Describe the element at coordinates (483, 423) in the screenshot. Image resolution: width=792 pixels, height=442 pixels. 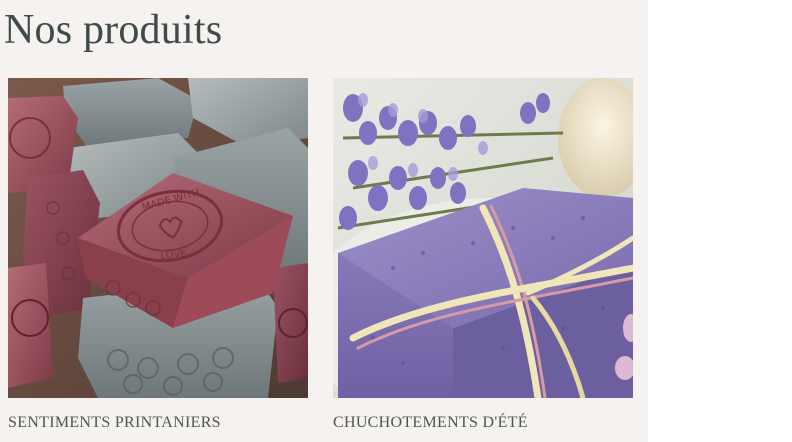
I see `product-name: CHUCHOTEMENTS D'ÉTÉ` at that location.